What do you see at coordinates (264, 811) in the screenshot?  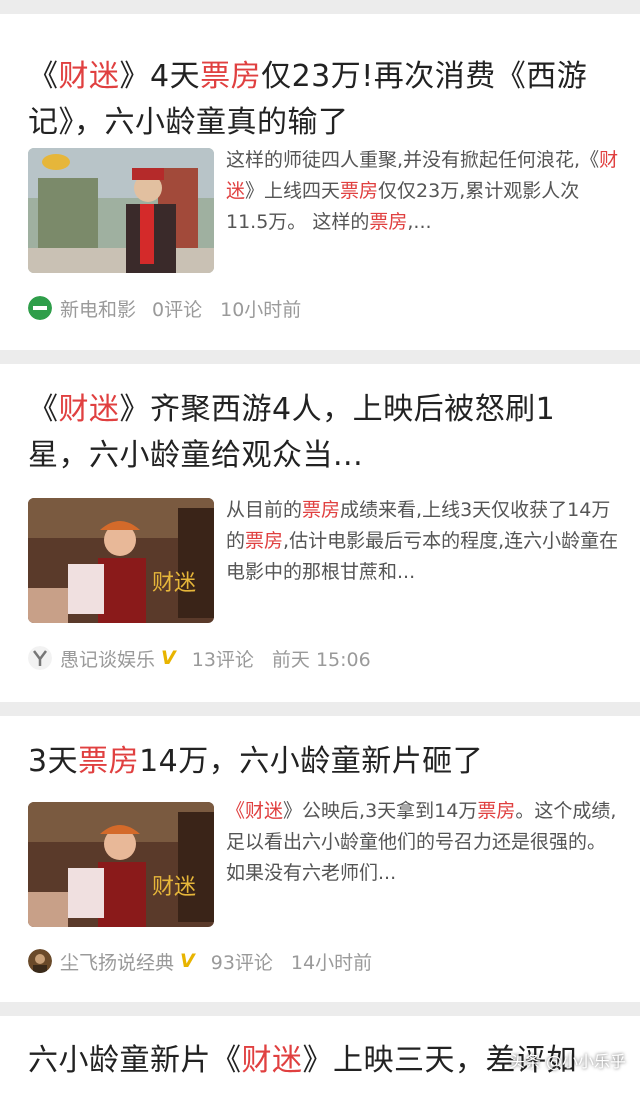 I see `snippet-highlight: 财迷` at bounding box center [264, 811].